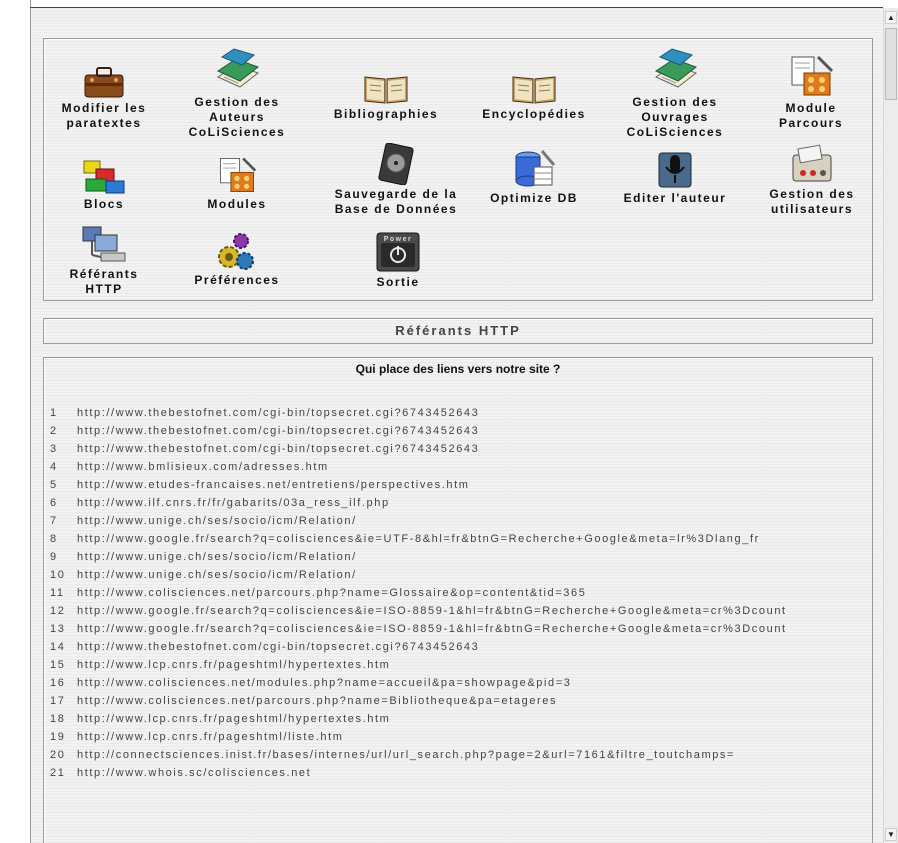  I want to click on row-number: 1, so click(54, 413).